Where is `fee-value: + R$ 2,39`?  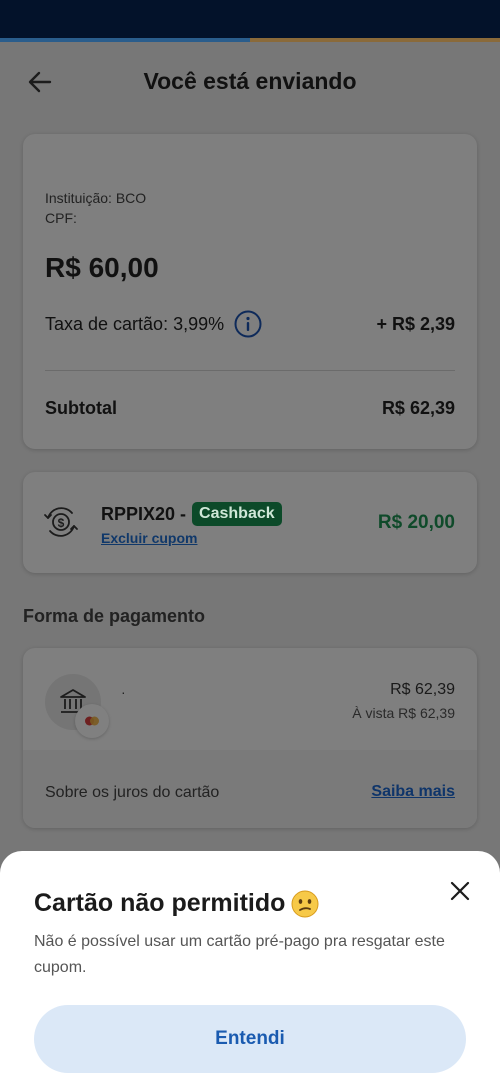
fee-value: + R$ 2,39 is located at coordinates (415, 323).